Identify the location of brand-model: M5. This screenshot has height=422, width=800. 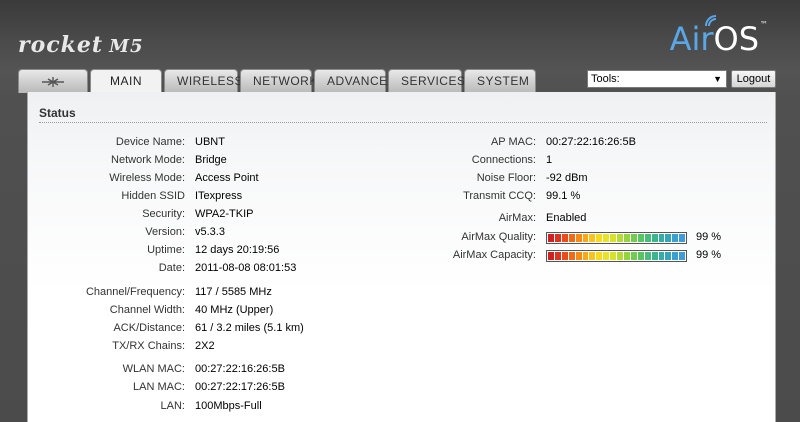
(126, 46).